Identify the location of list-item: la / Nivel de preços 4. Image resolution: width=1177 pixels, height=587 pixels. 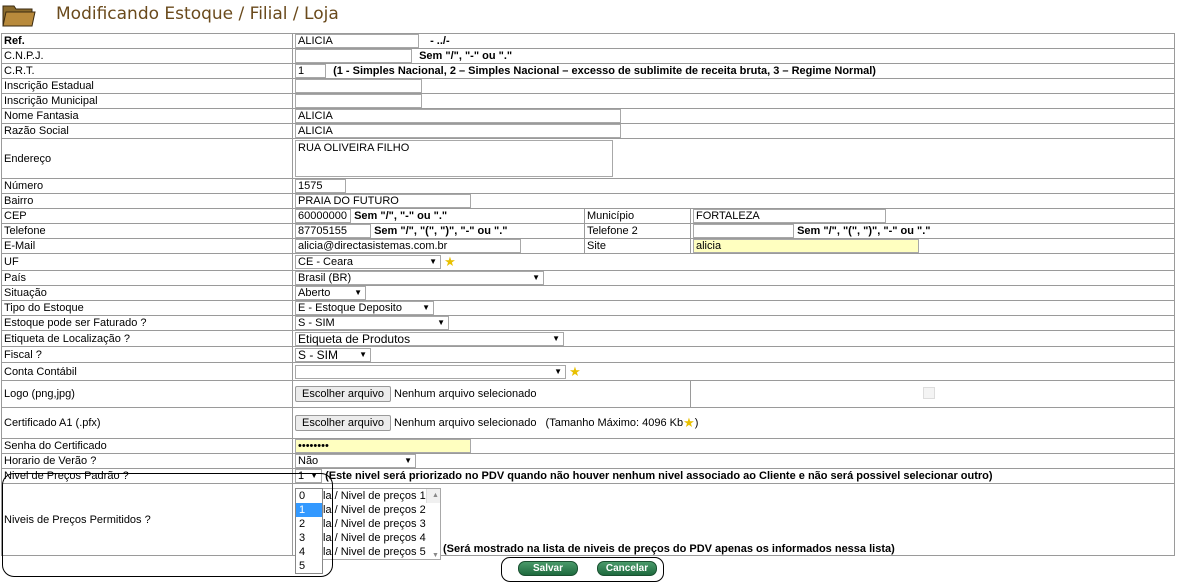
(380, 538).